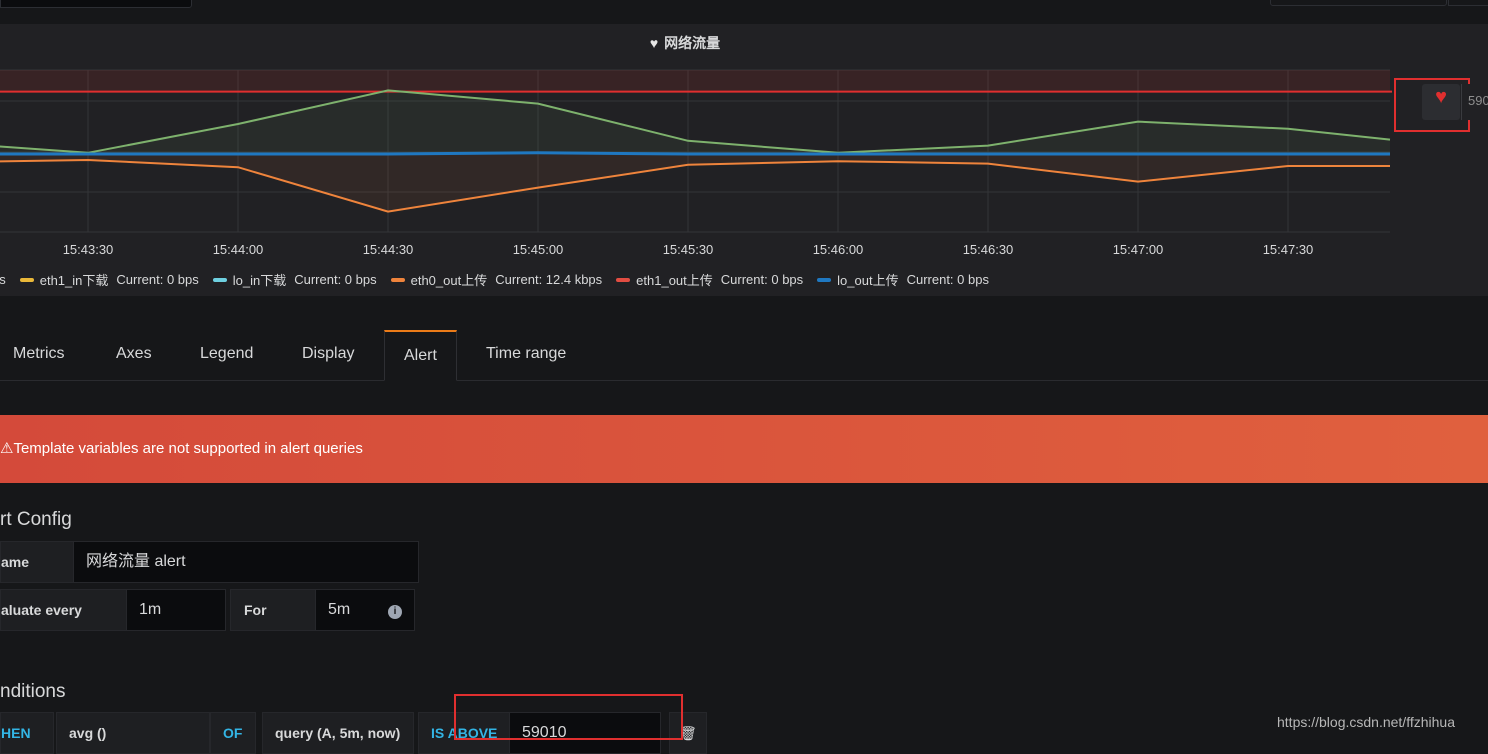  I want to click on legend-series-name: eth1_out上传, so click(674, 279).